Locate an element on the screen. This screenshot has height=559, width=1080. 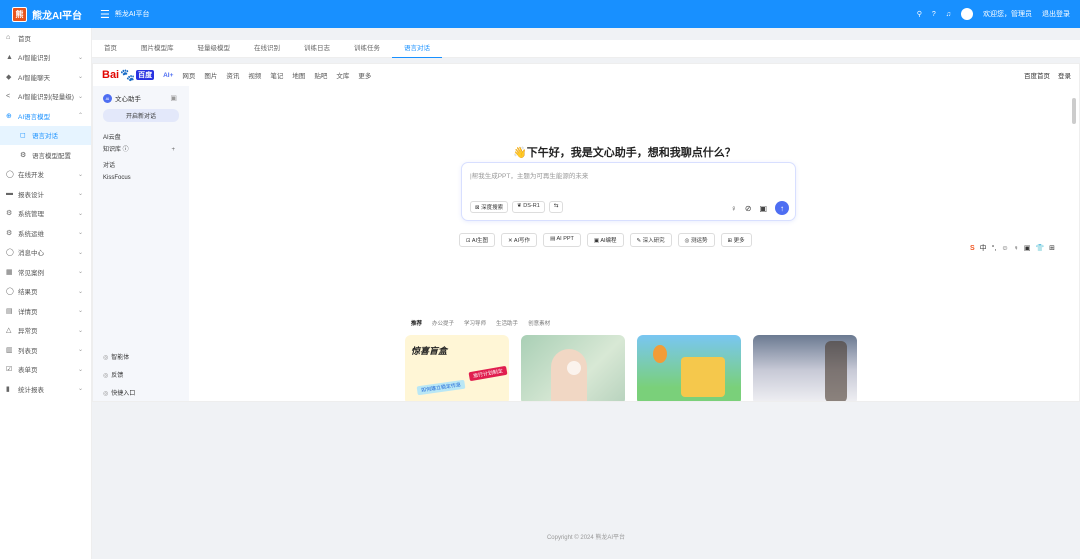
tab: 首页 is located at coordinates (110, 49).